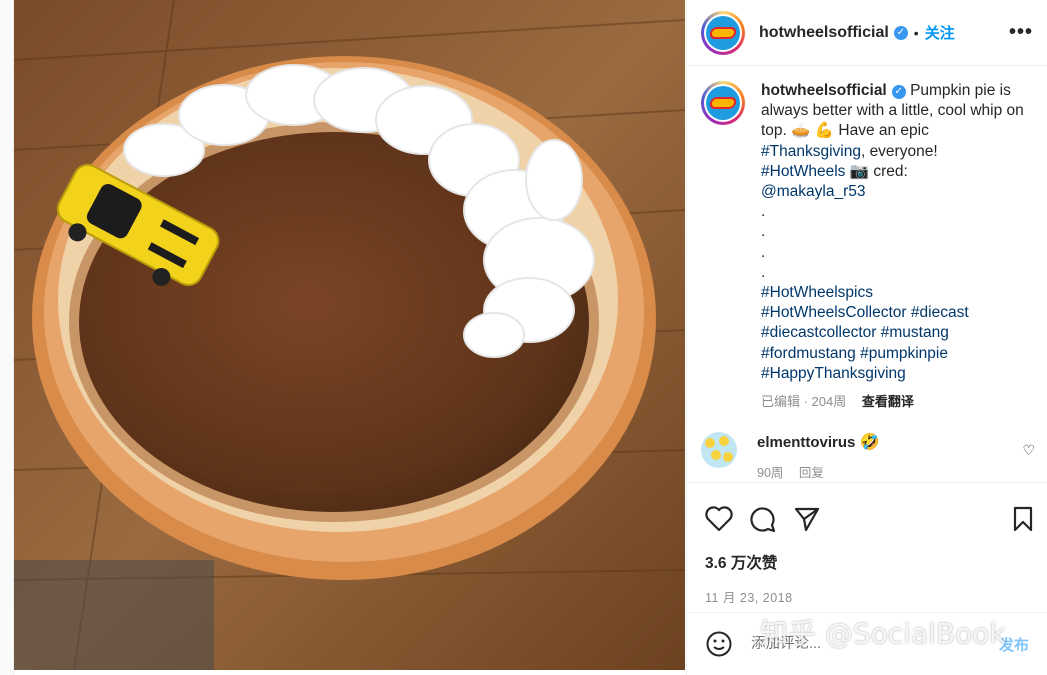  What do you see at coordinates (763, 519) in the screenshot?
I see `comment-bubble-icon` at bounding box center [763, 519].